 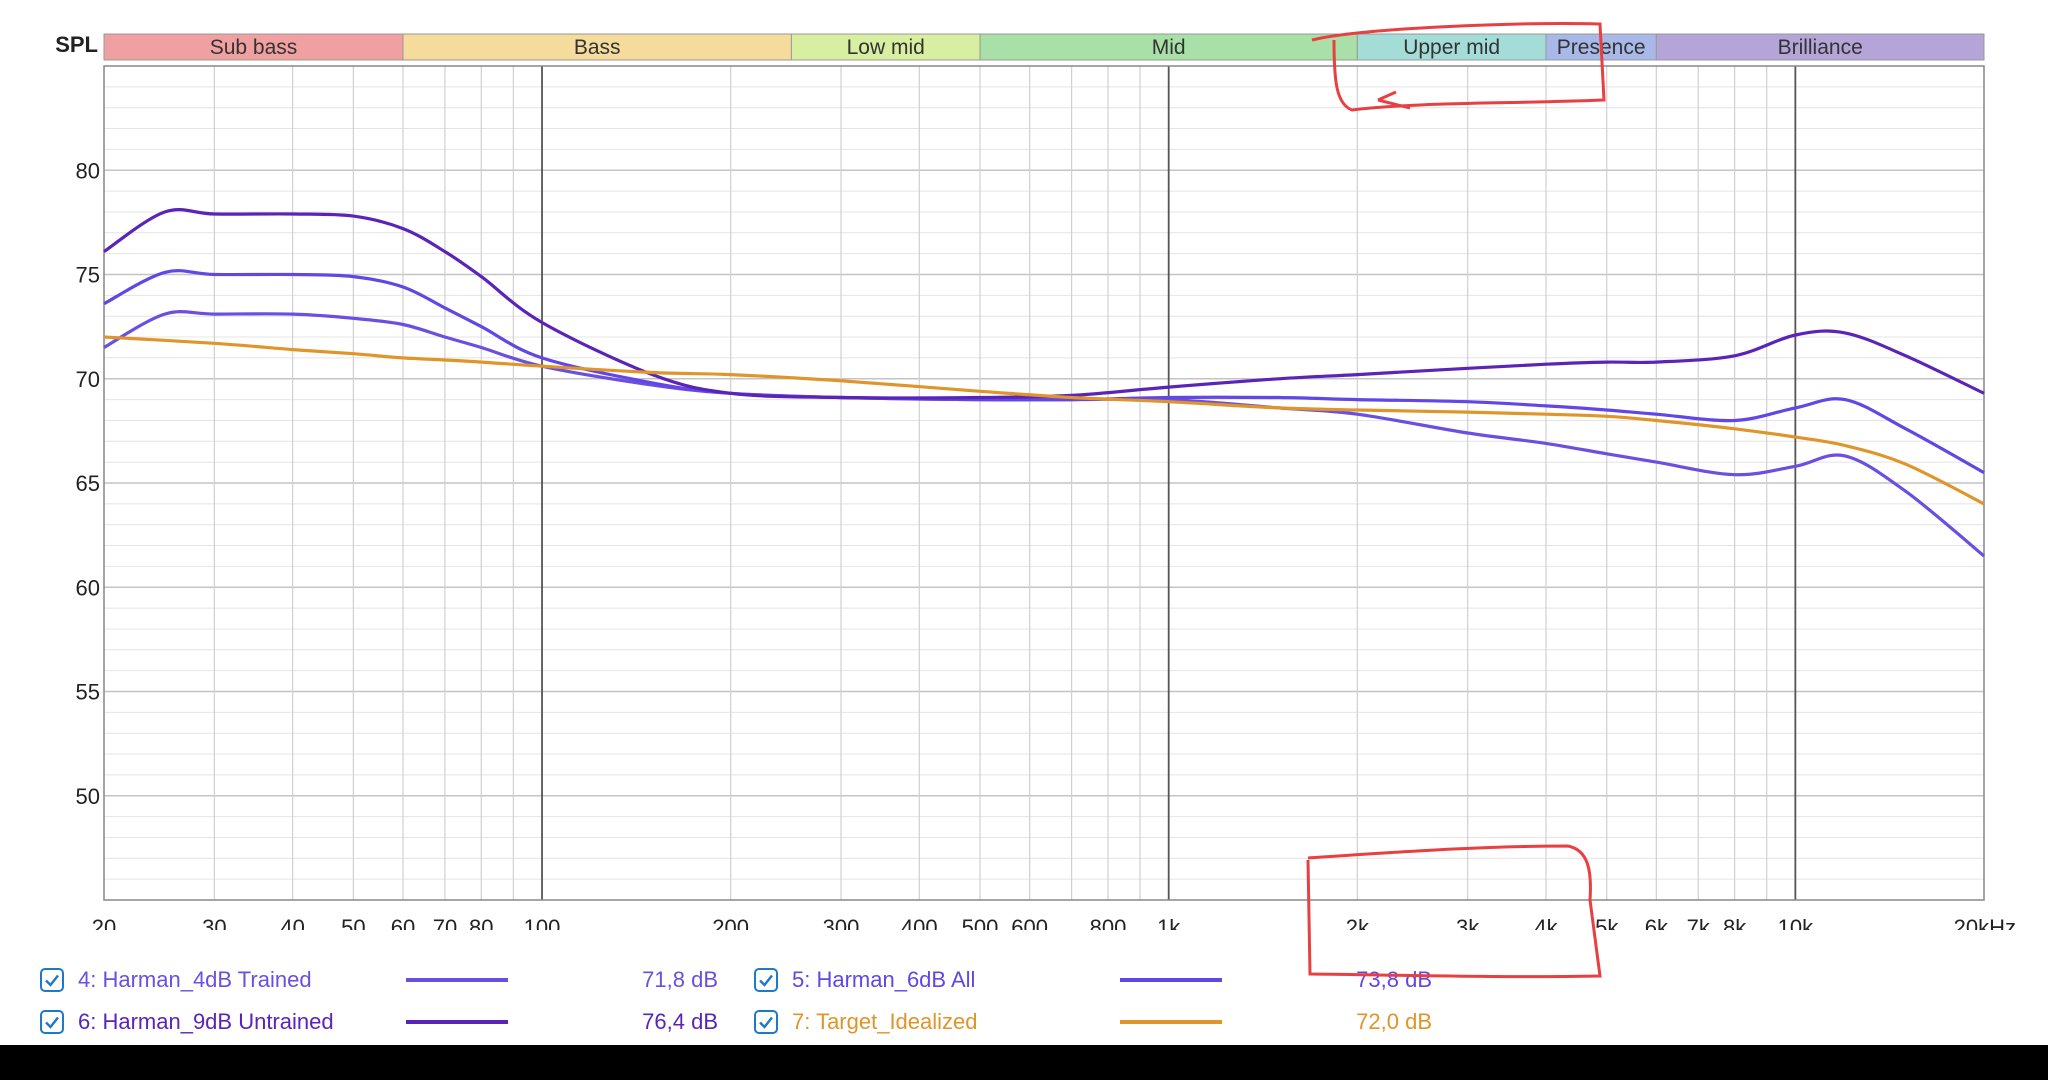 What do you see at coordinates (841, 922) in the screenshot?
I see `x-tick-label: 300` at bounding box center [841, 922].